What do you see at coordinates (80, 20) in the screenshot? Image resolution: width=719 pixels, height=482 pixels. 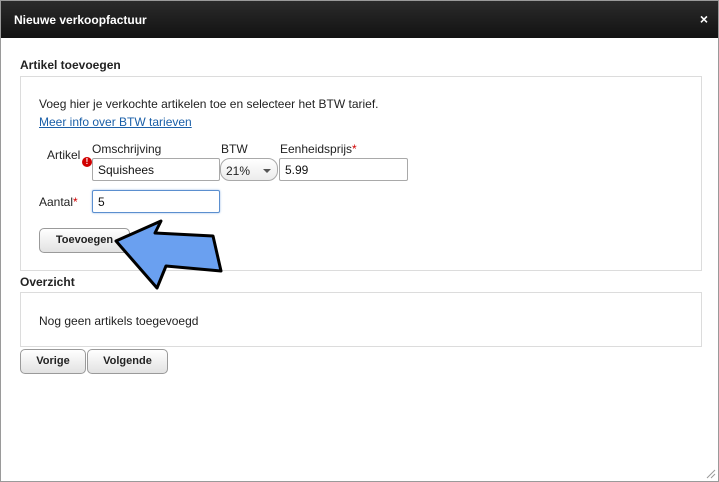 I see `dialog-title: Nieuwe verkoopfactuur` at bounding box center [80, 20].